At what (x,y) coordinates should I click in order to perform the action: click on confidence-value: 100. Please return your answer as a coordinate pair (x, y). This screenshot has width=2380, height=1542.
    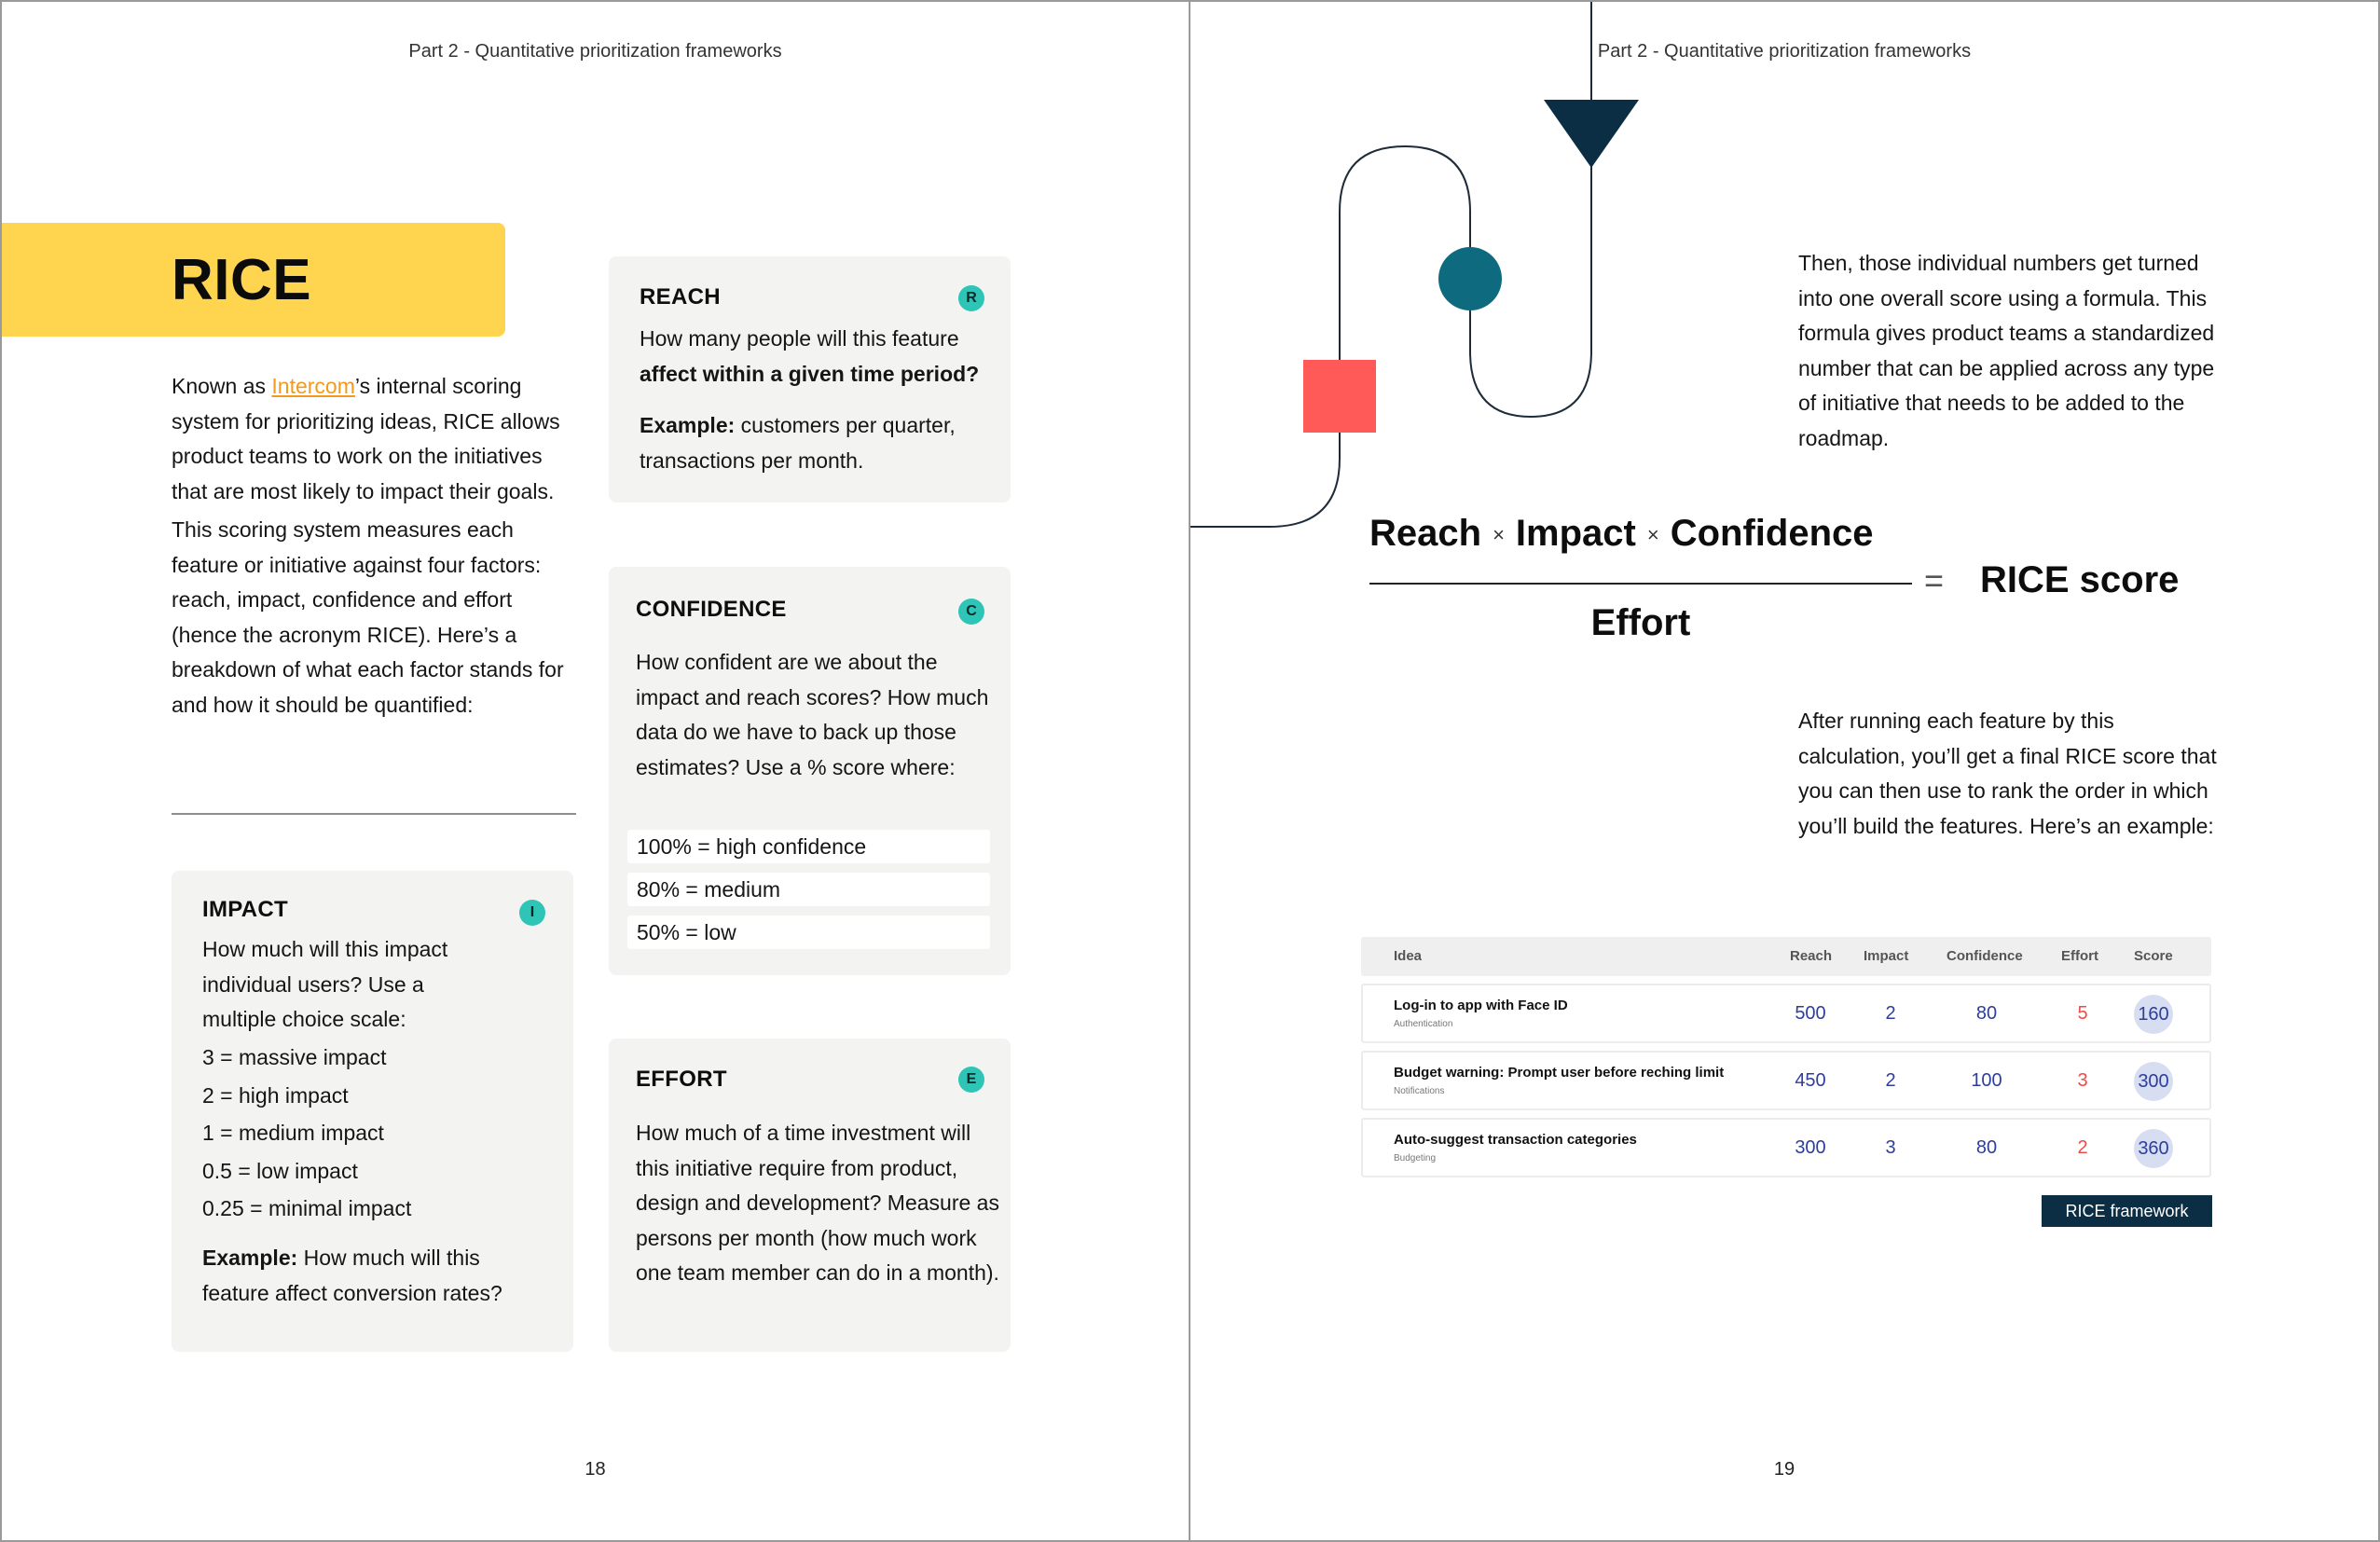
    Looking at the image, I should click on (1987, 1080).